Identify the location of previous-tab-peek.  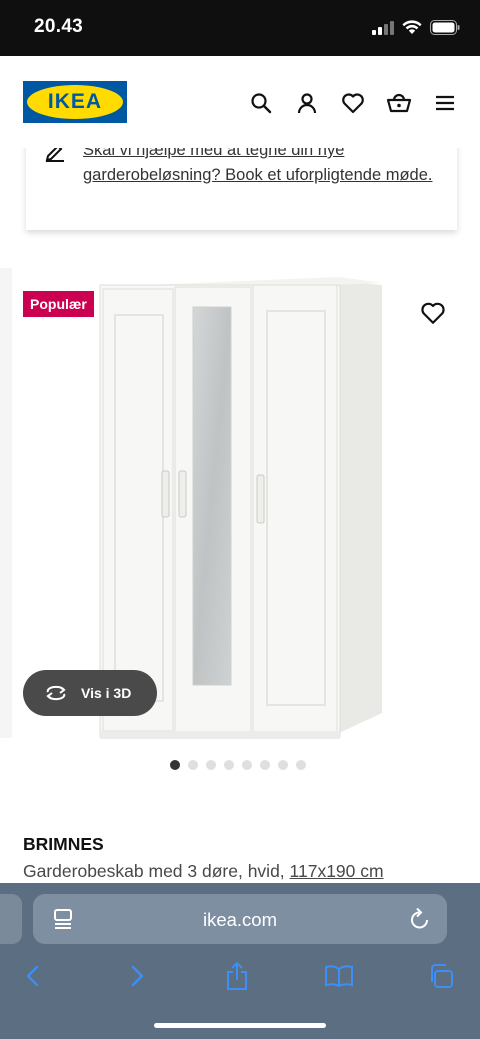
(11, 919).